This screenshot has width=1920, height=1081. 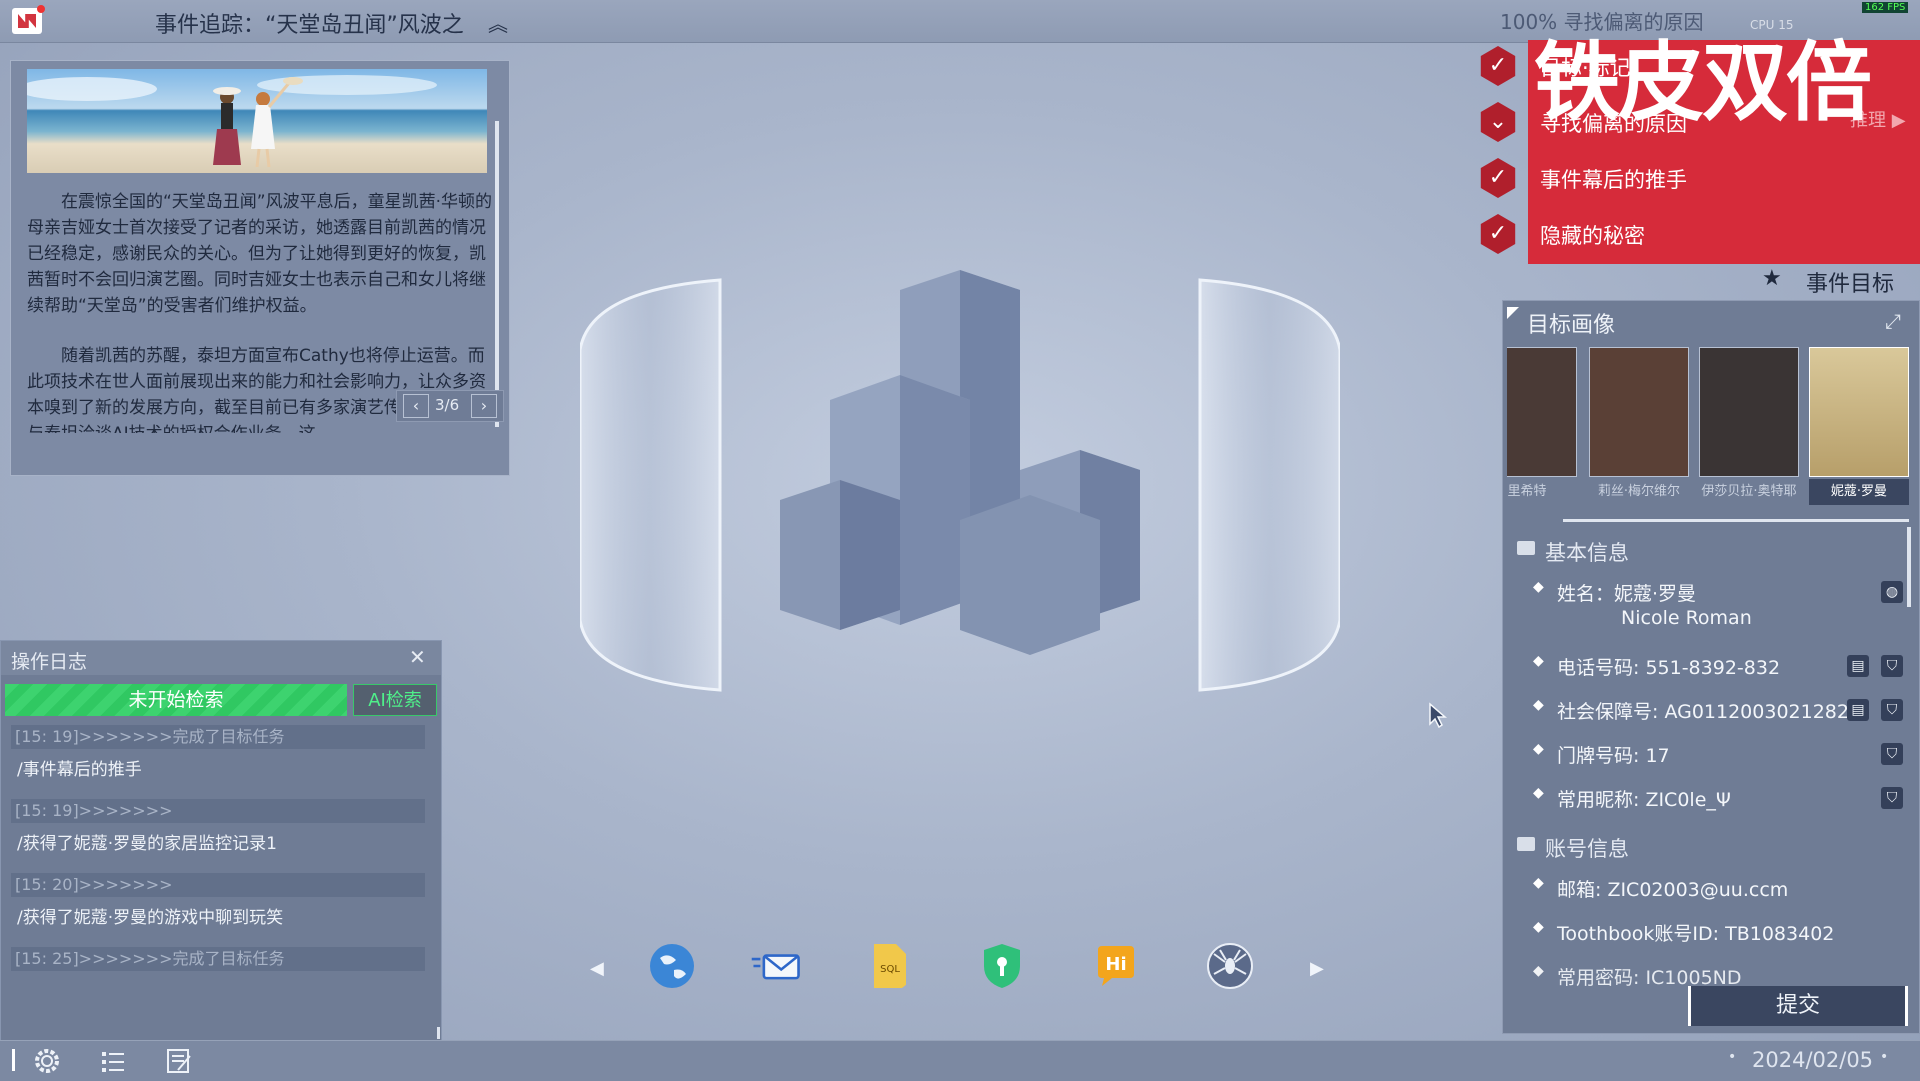 What do you see at coordinates (1498, 122) in the screenshot?
I see `chevron-down-icon: ⌄` at bounding box center [1498, 122].